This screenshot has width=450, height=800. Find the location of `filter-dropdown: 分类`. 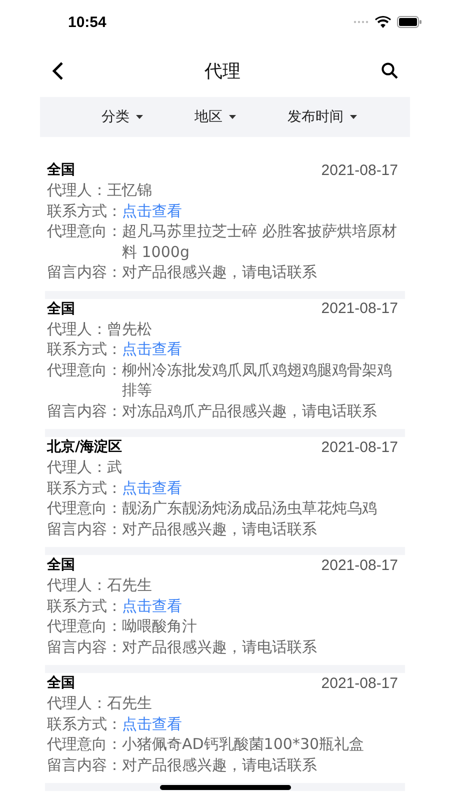

filter-dropdown: 分类 is located at coordinates (122, 117).